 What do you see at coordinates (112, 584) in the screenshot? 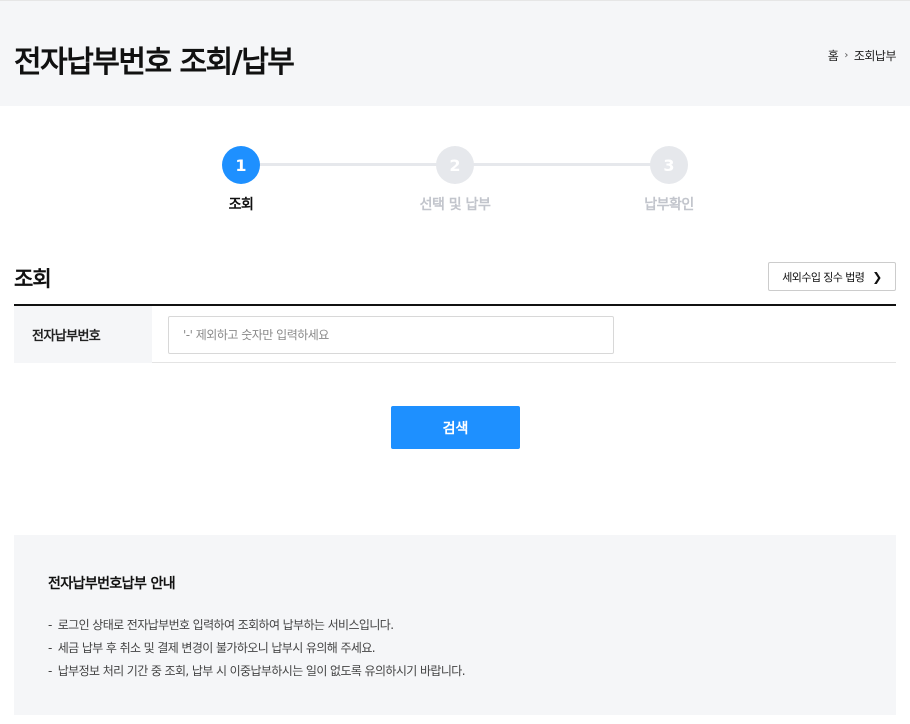
I see `guide-title: 전자납부번호납부 안내` at bounding box center [112, 584].